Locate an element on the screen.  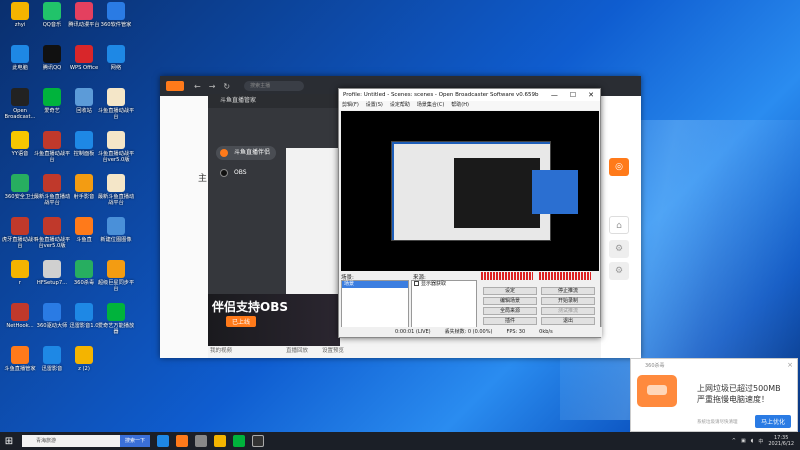
desktop-icon: 爱奇艺万能播放器 is located at coordinates (116, 324).